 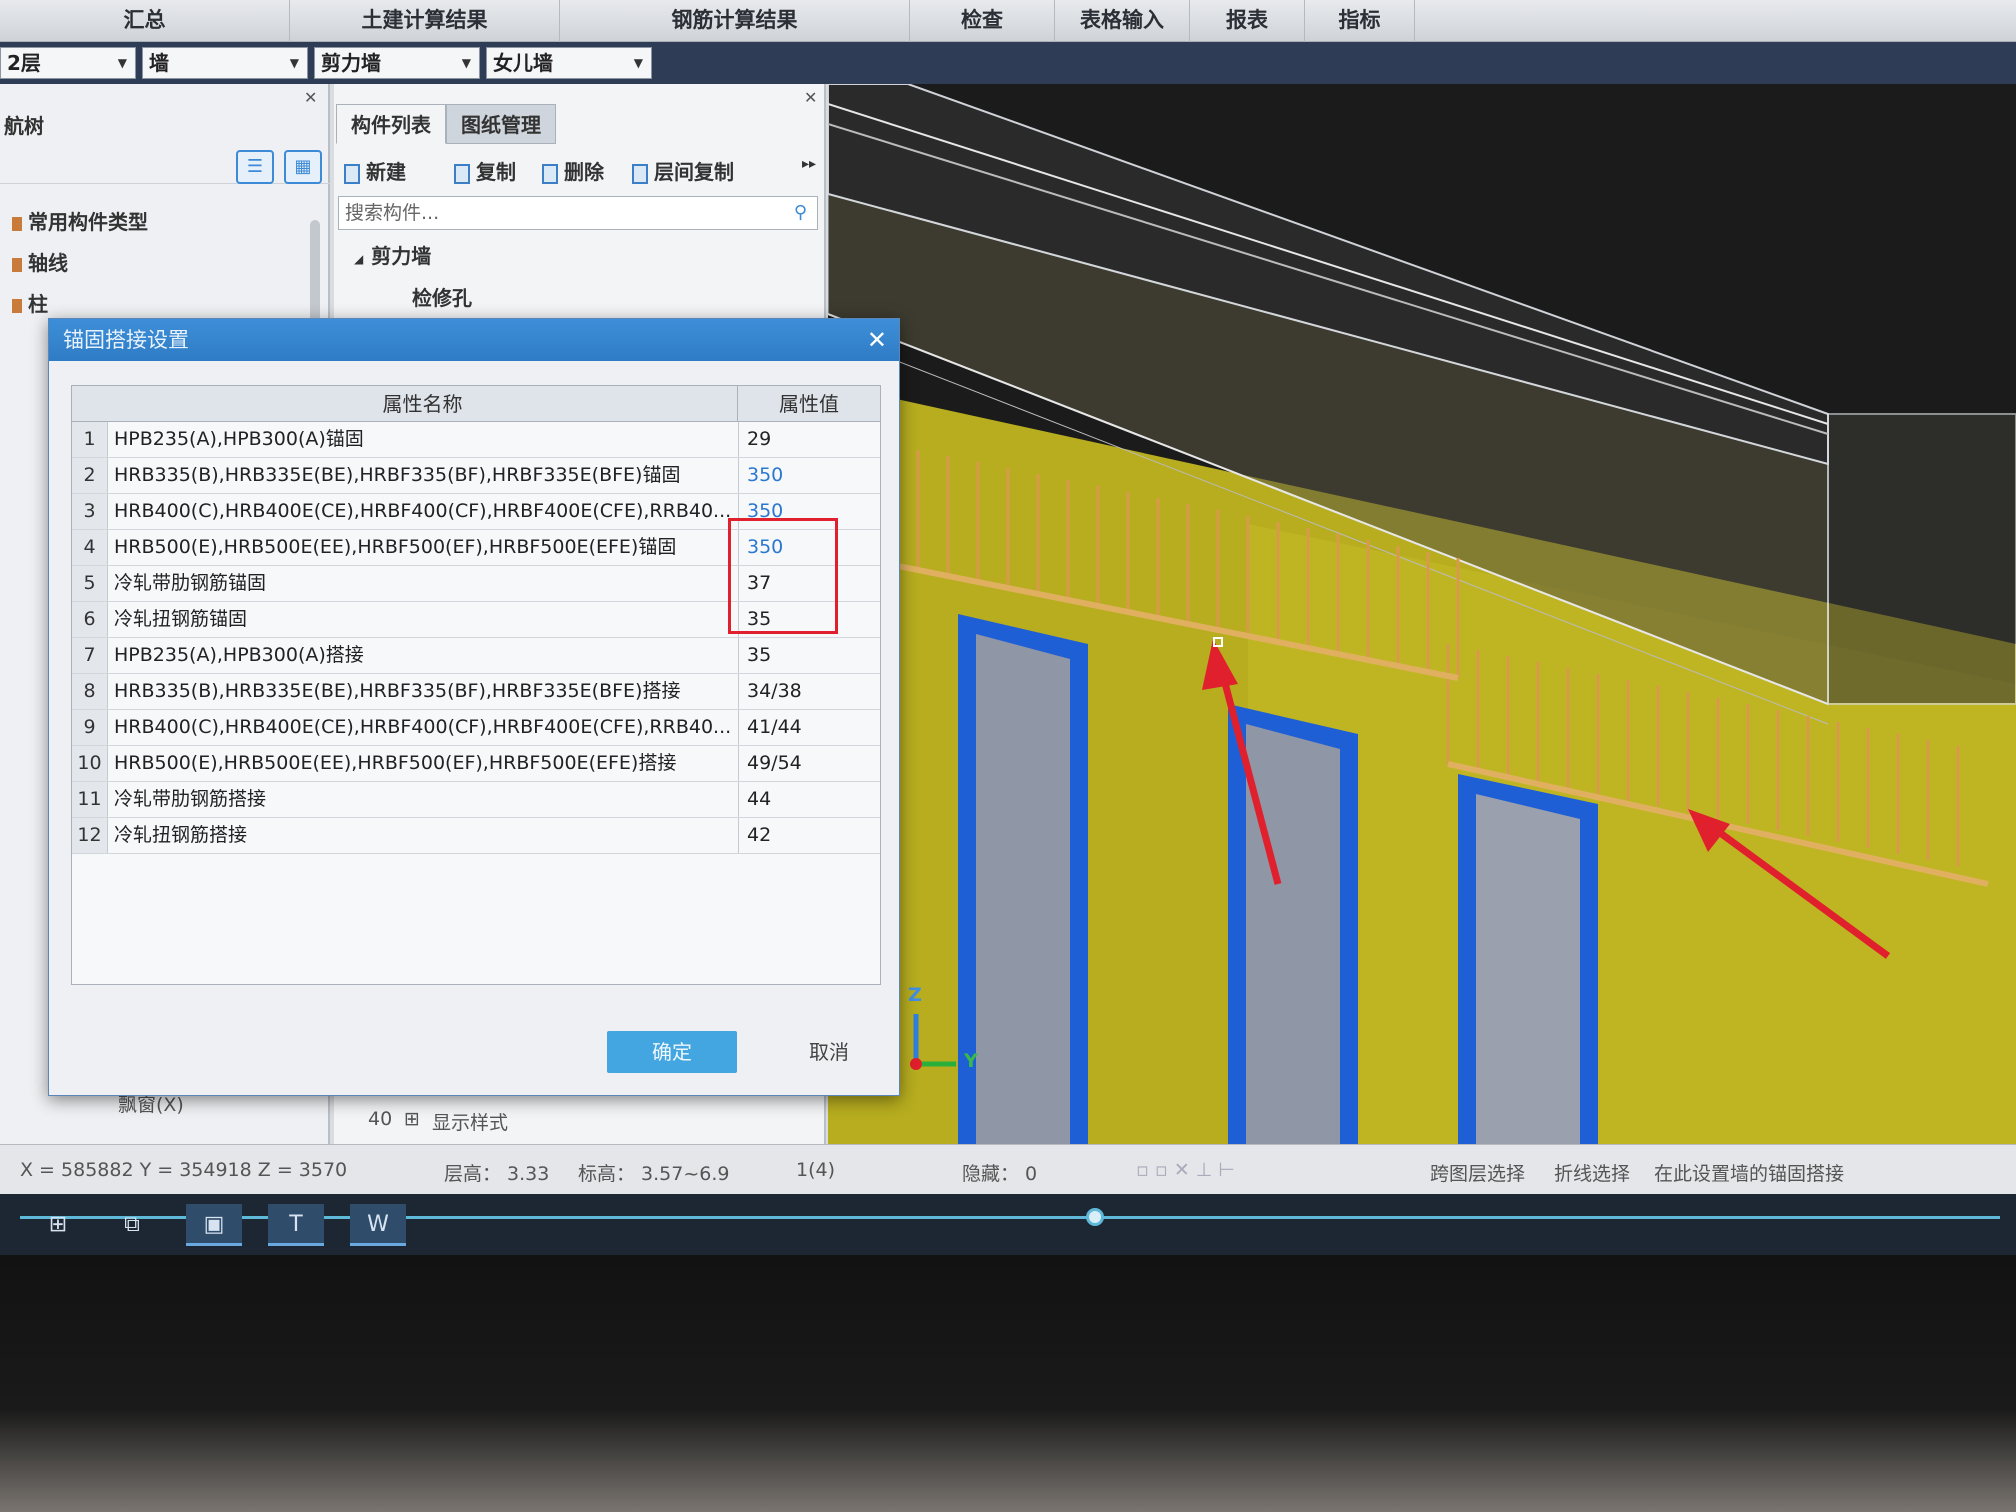 I want to click on t-app-icon: T, so click(x=296, y=1225).